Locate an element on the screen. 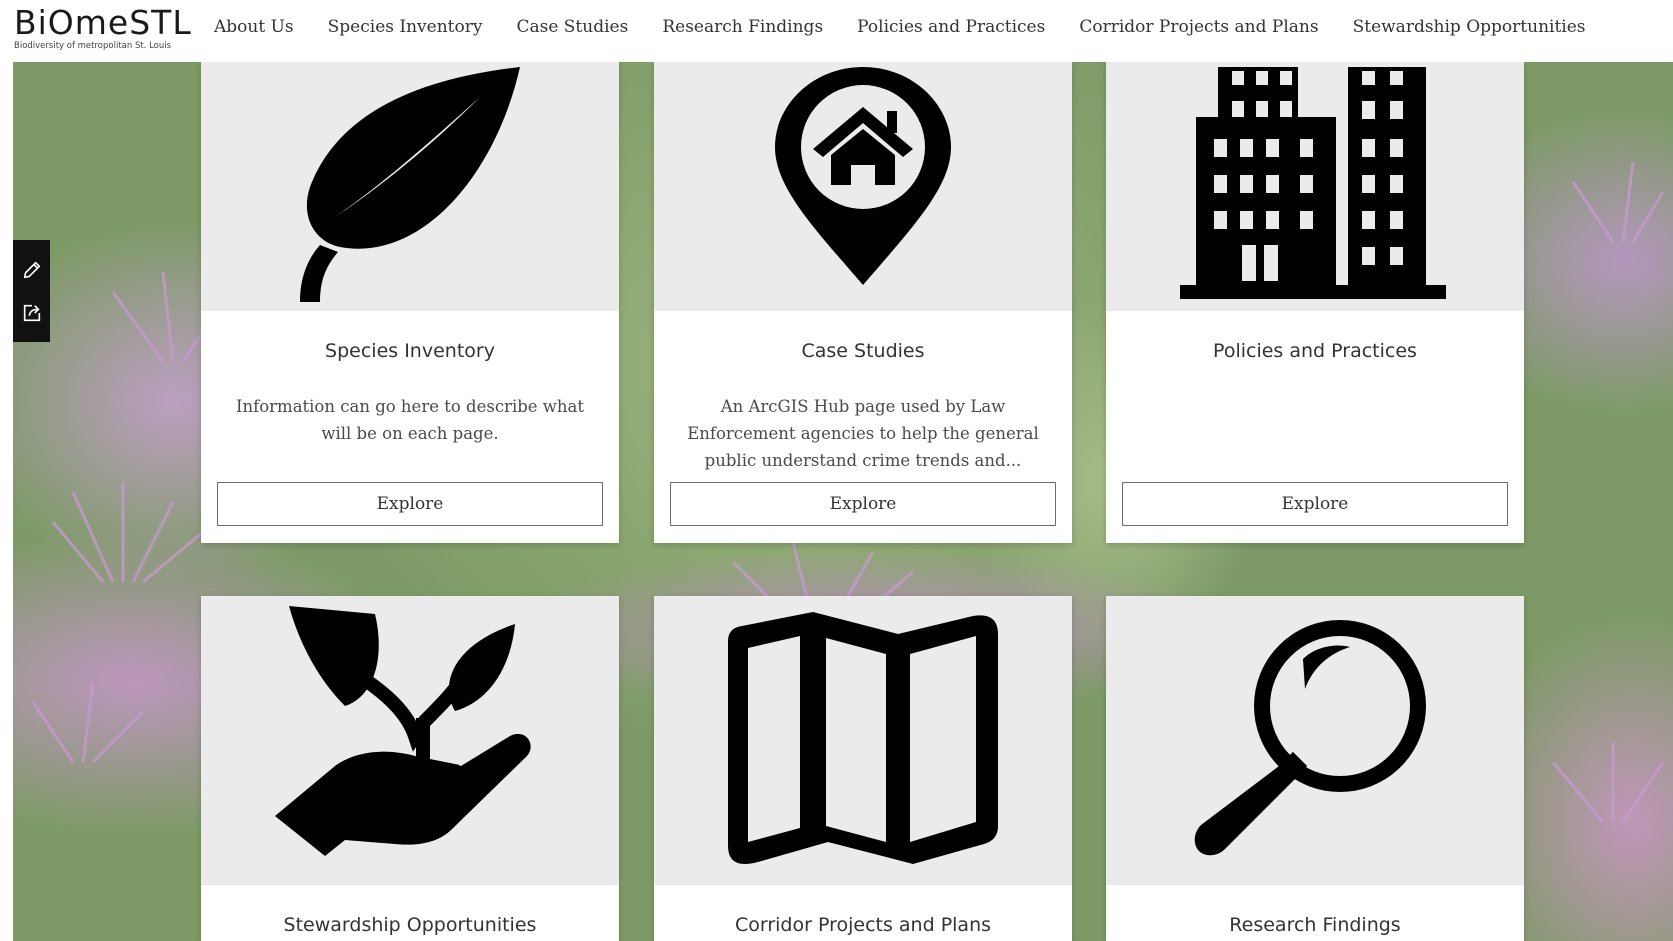 This screenshot has height=941, width=1673. nav-corridor-projects: Corridor Projects and Plans is located at coordinates (1198, 27).